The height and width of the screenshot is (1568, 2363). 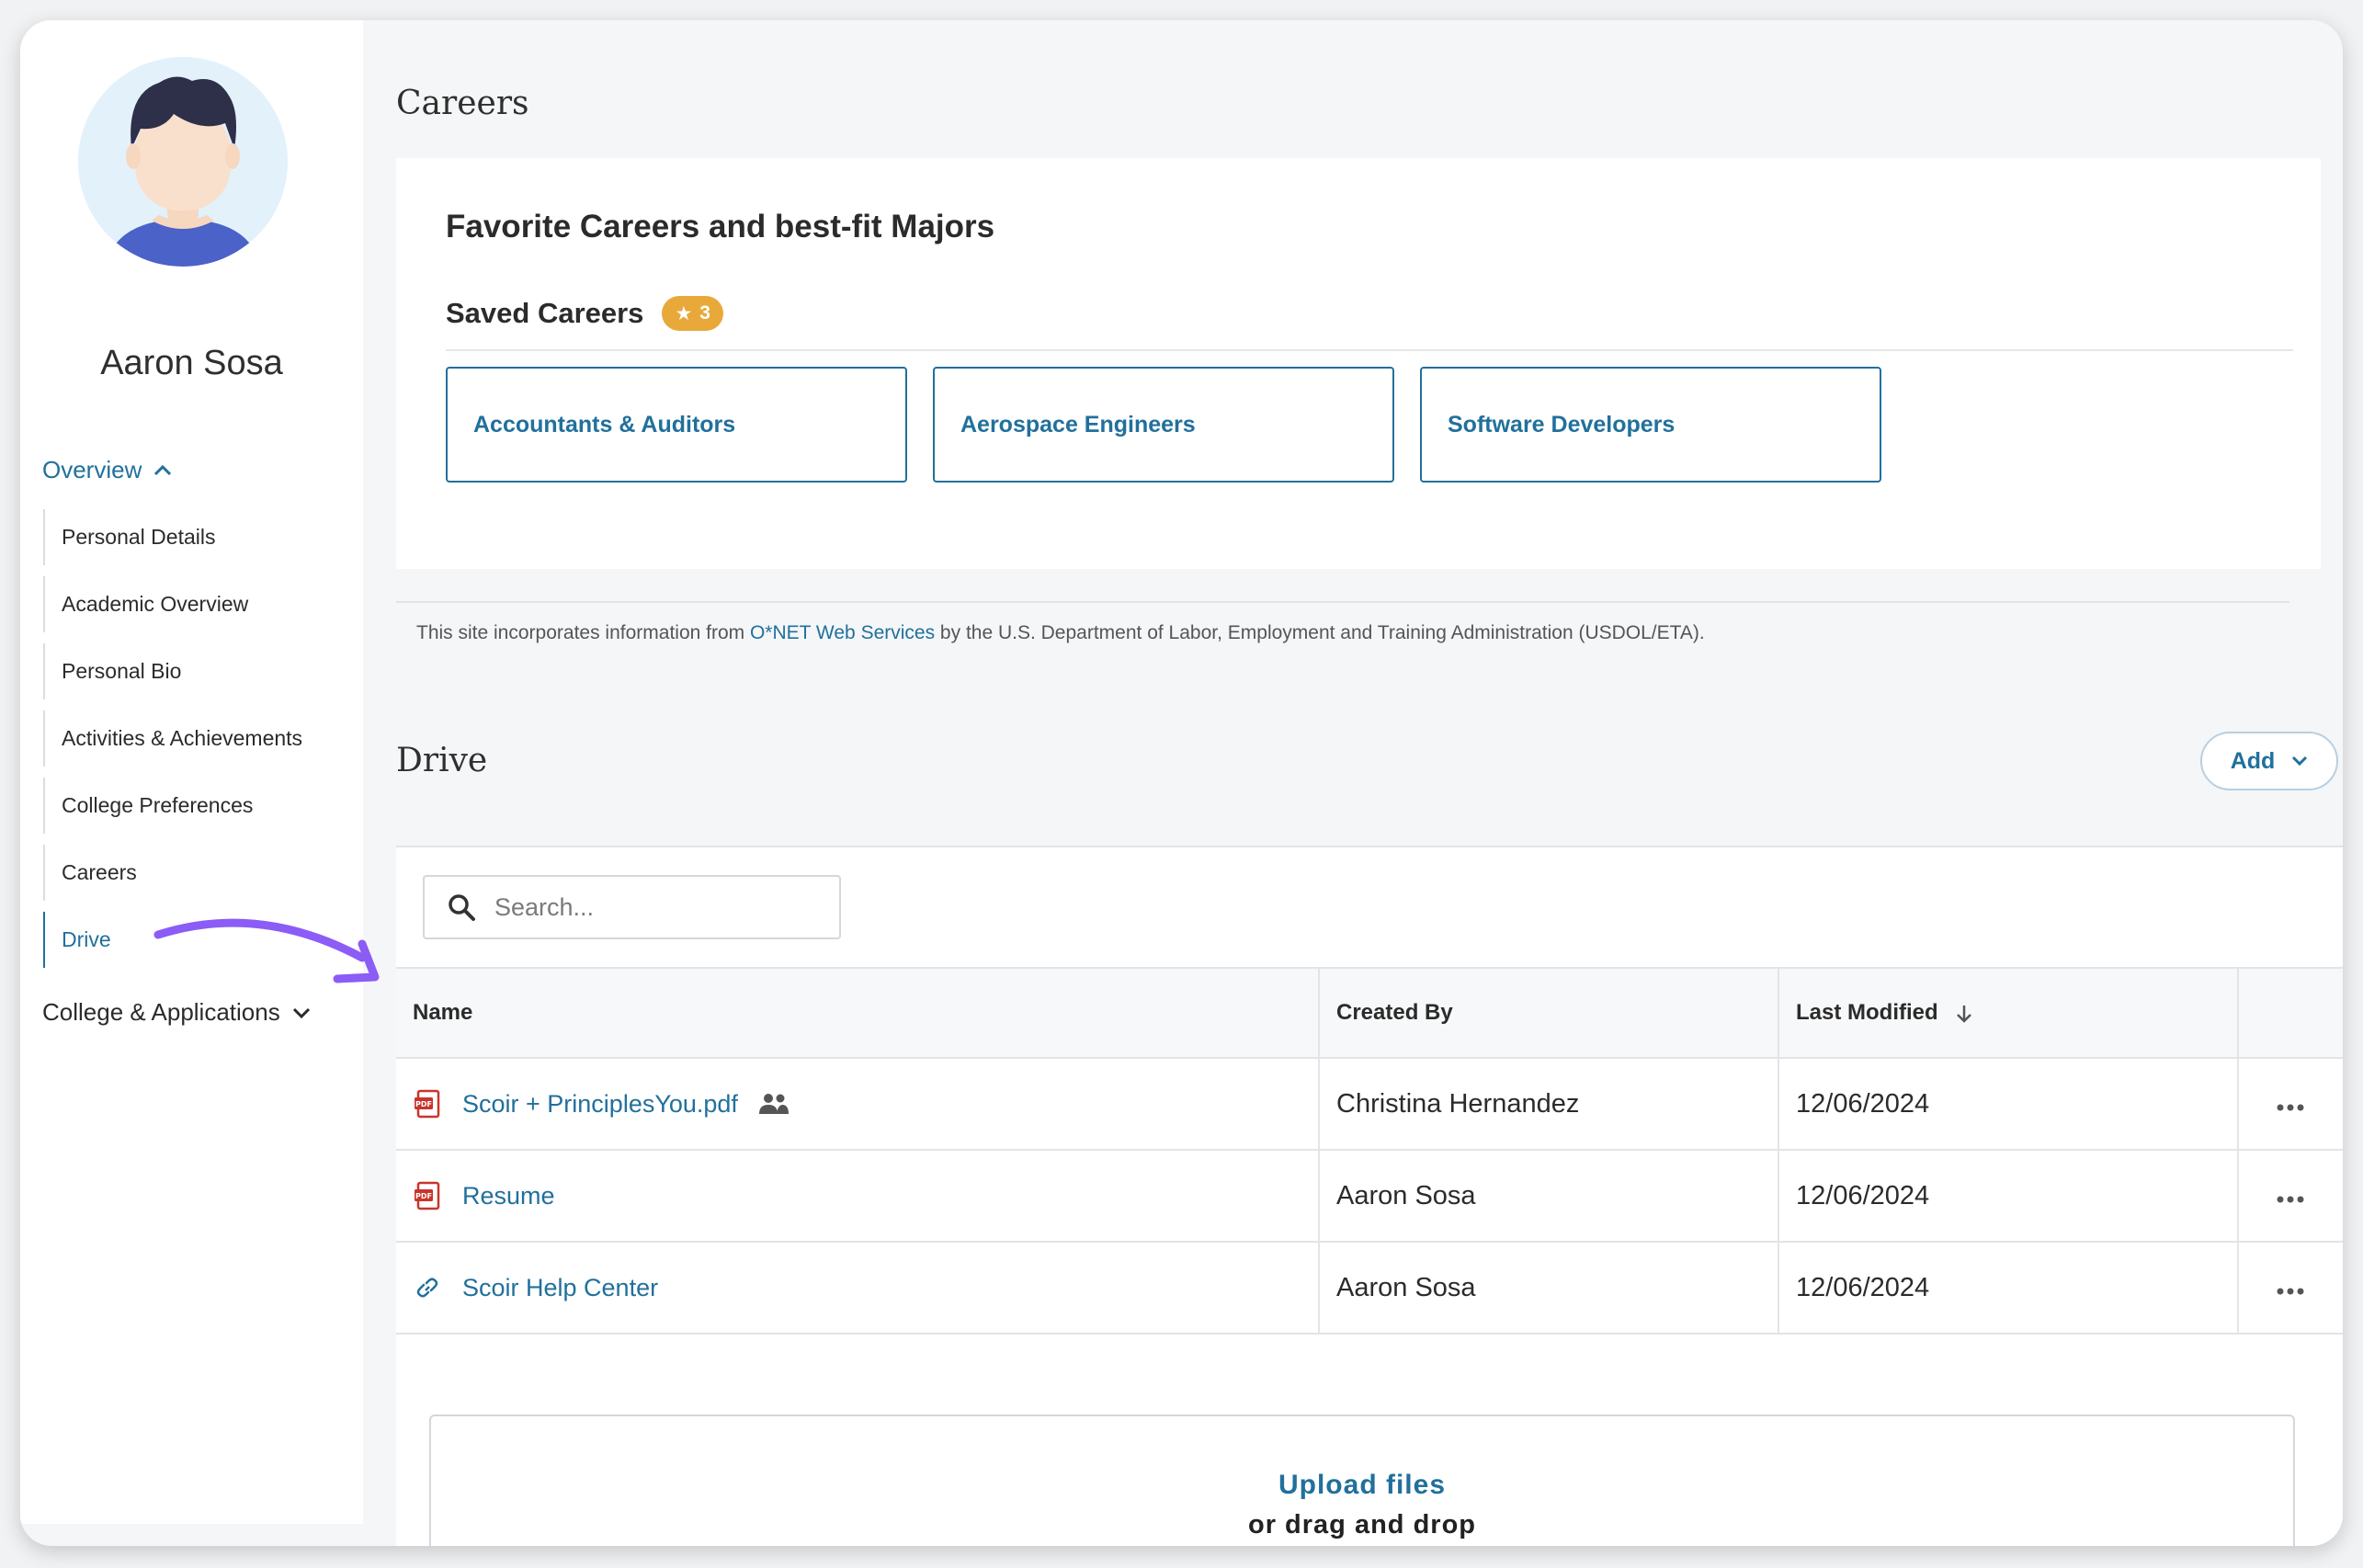 What do you see at coordinates (92, 469) in the screenshot?
I see `nav-overview-label: Overview` at bounding box center [92, 469].